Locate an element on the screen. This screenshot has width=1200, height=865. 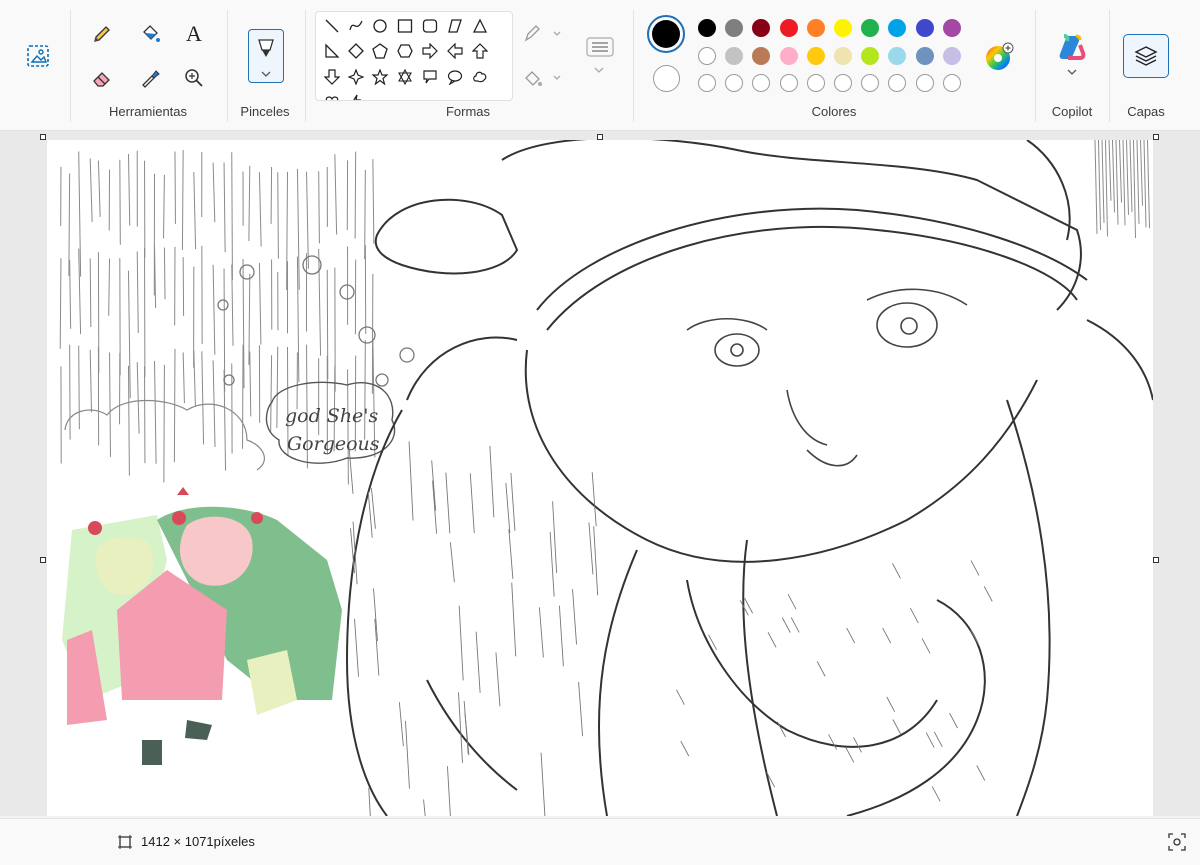
color-picker-icon is located at coordinates (150, 78).